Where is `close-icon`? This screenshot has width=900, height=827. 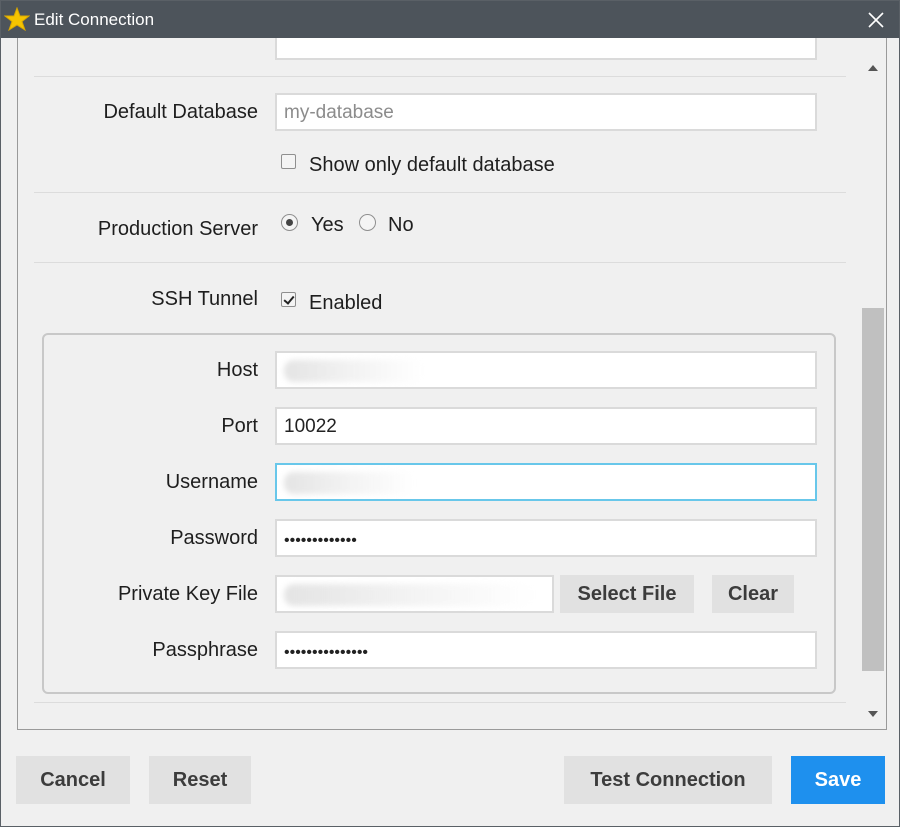 close-icon is located at coordinates (876, 20).